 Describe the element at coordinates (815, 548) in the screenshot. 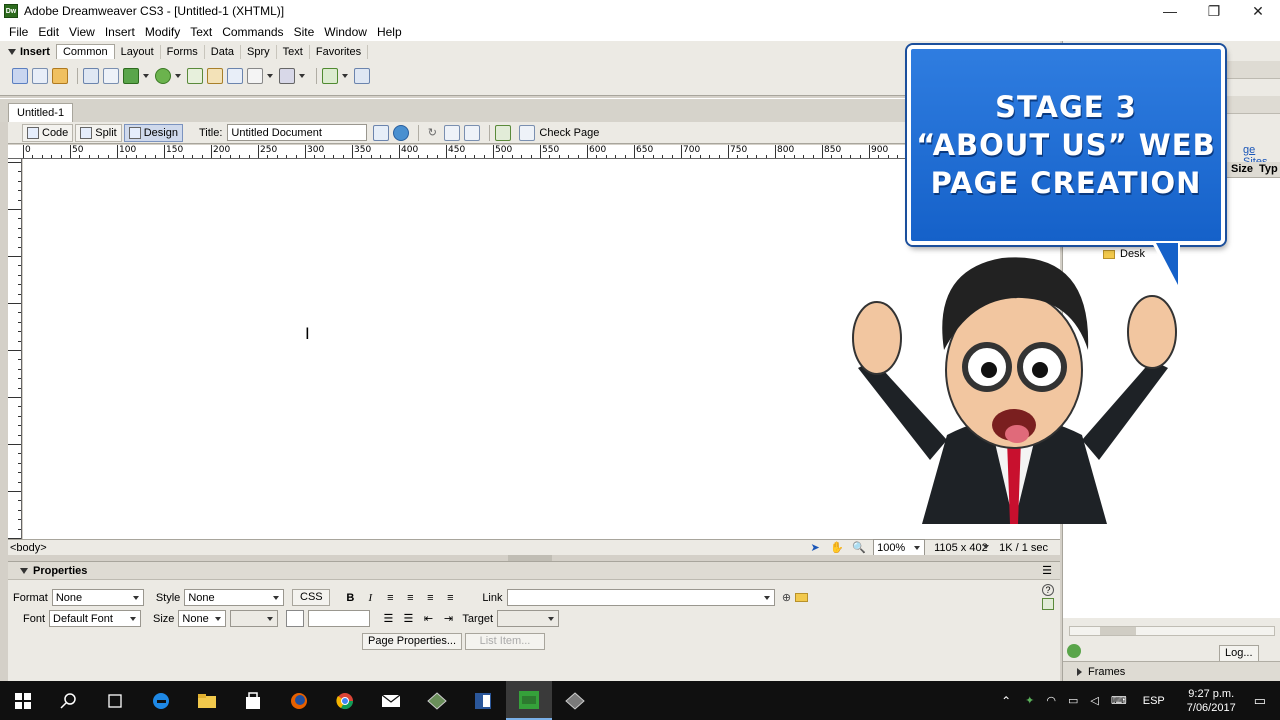

I see `select-tool-icon: ➤` at that location.